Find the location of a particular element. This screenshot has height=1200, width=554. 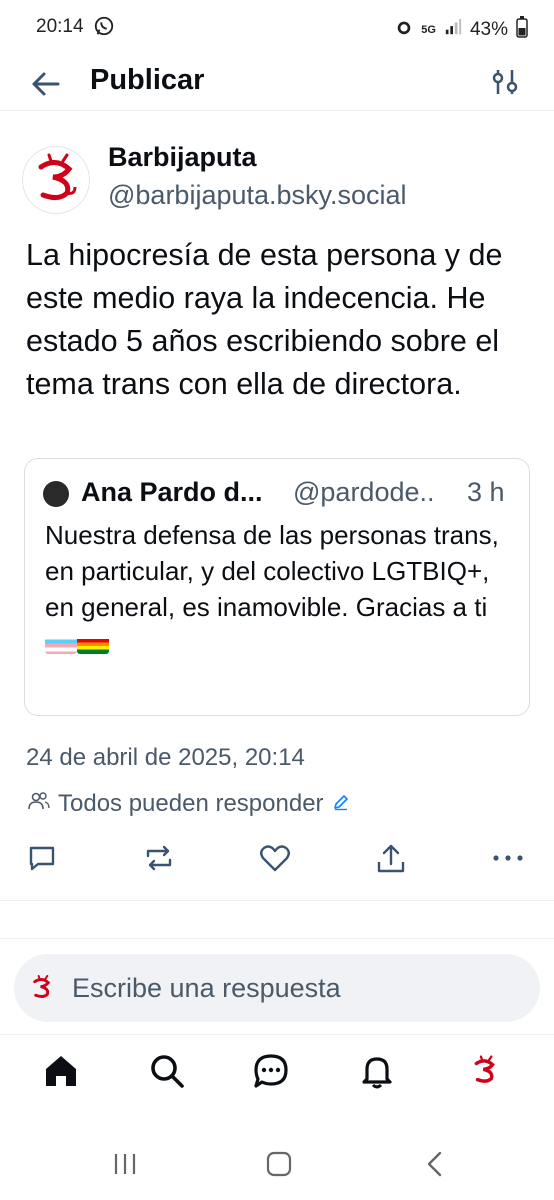

quote-time: 3 h is located at coordinates (486, 492).